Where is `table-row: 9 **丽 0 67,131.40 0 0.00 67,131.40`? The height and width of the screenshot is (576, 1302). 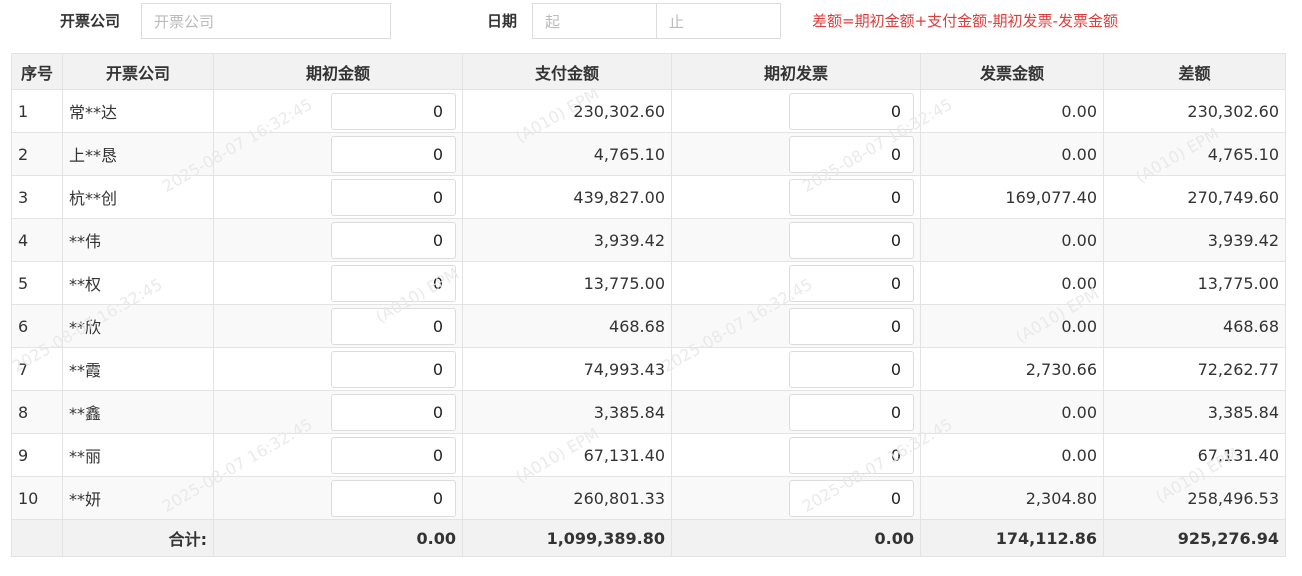 table-row: 9 **丽 0 67,131.40 0 0.00 67,131.40 is located at coordinates (648, 455).